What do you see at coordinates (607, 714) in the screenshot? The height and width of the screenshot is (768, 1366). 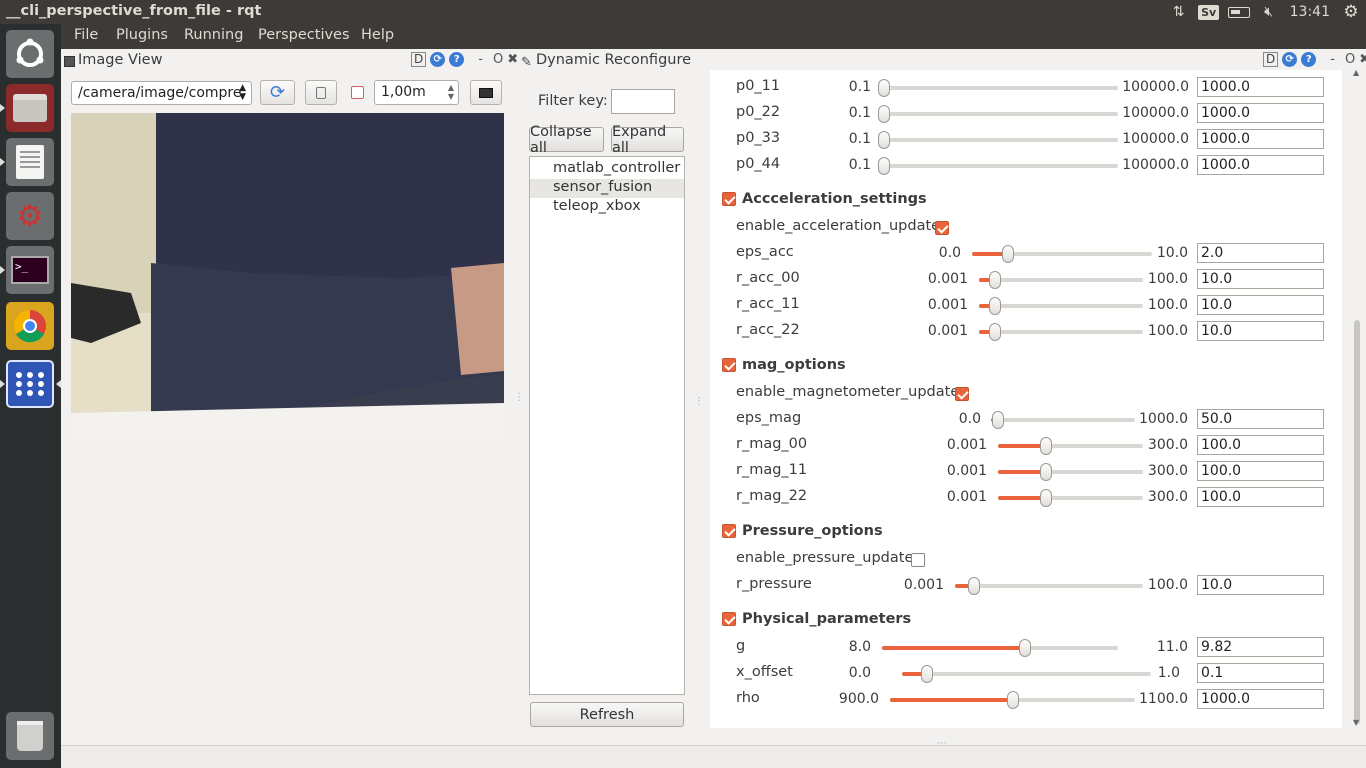 I see `refresh-button: Refresh` at bounding box center [607, 714].